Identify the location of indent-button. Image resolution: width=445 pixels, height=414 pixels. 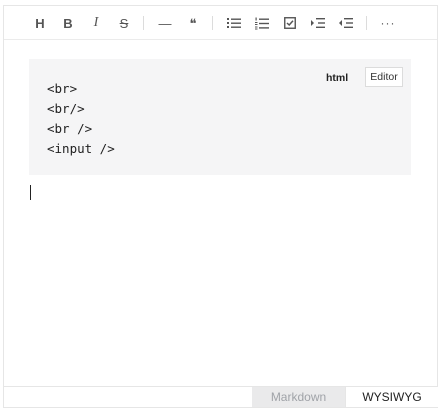
(318, 23).